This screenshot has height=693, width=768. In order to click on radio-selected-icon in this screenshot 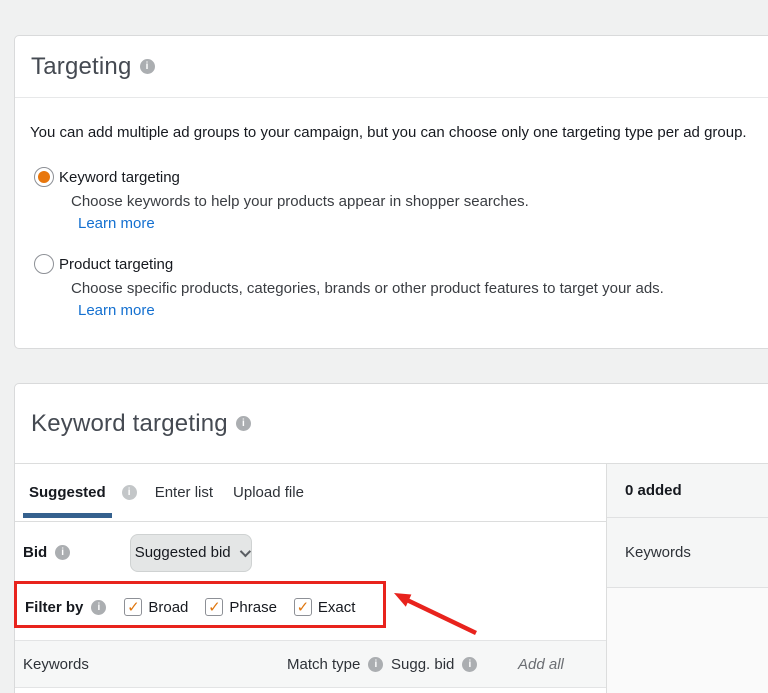, I will do `click(44, 177)`.